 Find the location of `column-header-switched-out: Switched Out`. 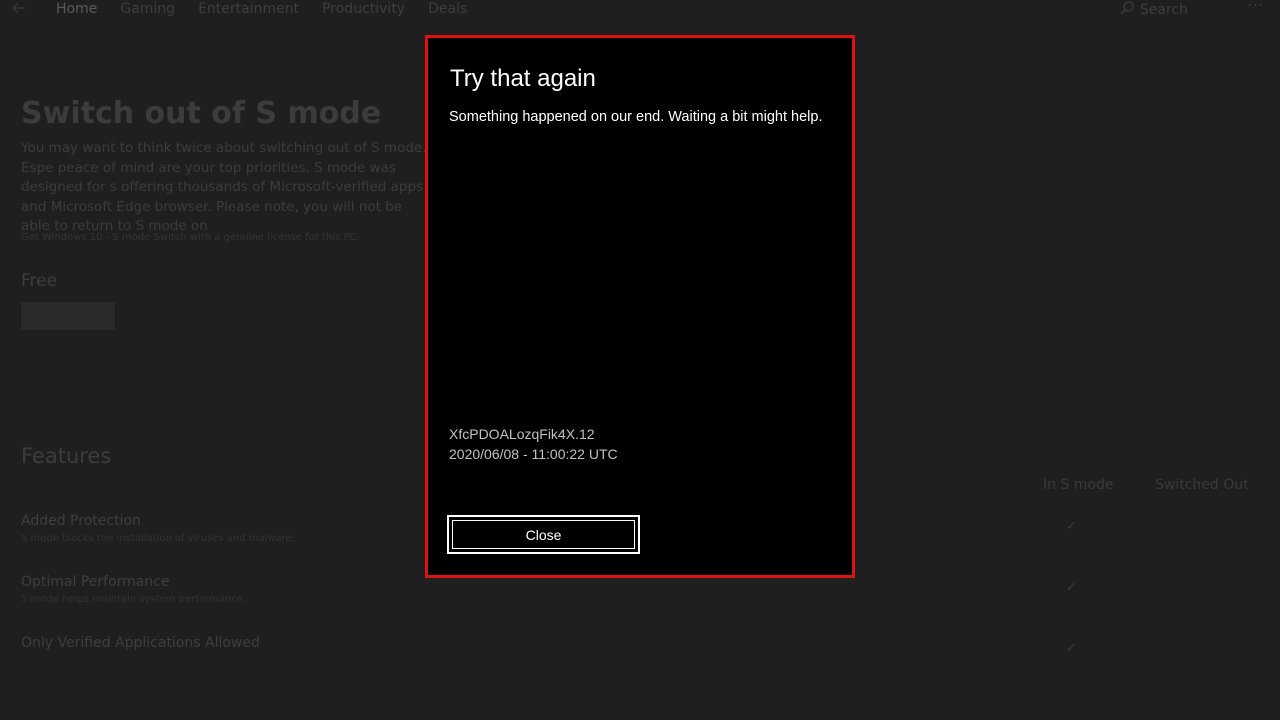

column-header-switched-out: Switched Out is located at coordinates (1202, 485).